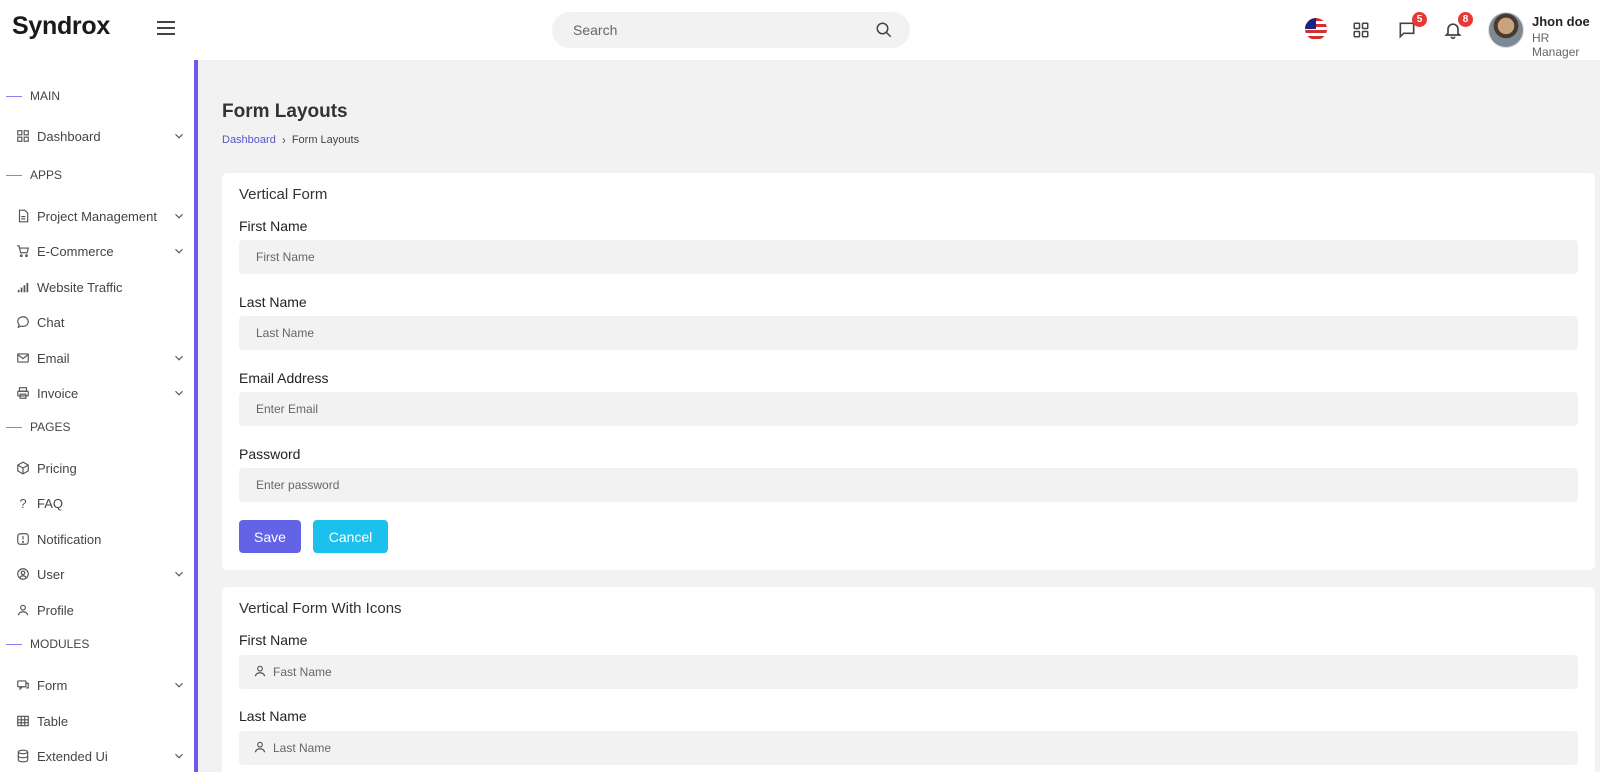 The image size is (1600, 772). Describe the element at coordinates (53, 358) in the screenshot. I see `sidebar-item-label: Email` at that location.